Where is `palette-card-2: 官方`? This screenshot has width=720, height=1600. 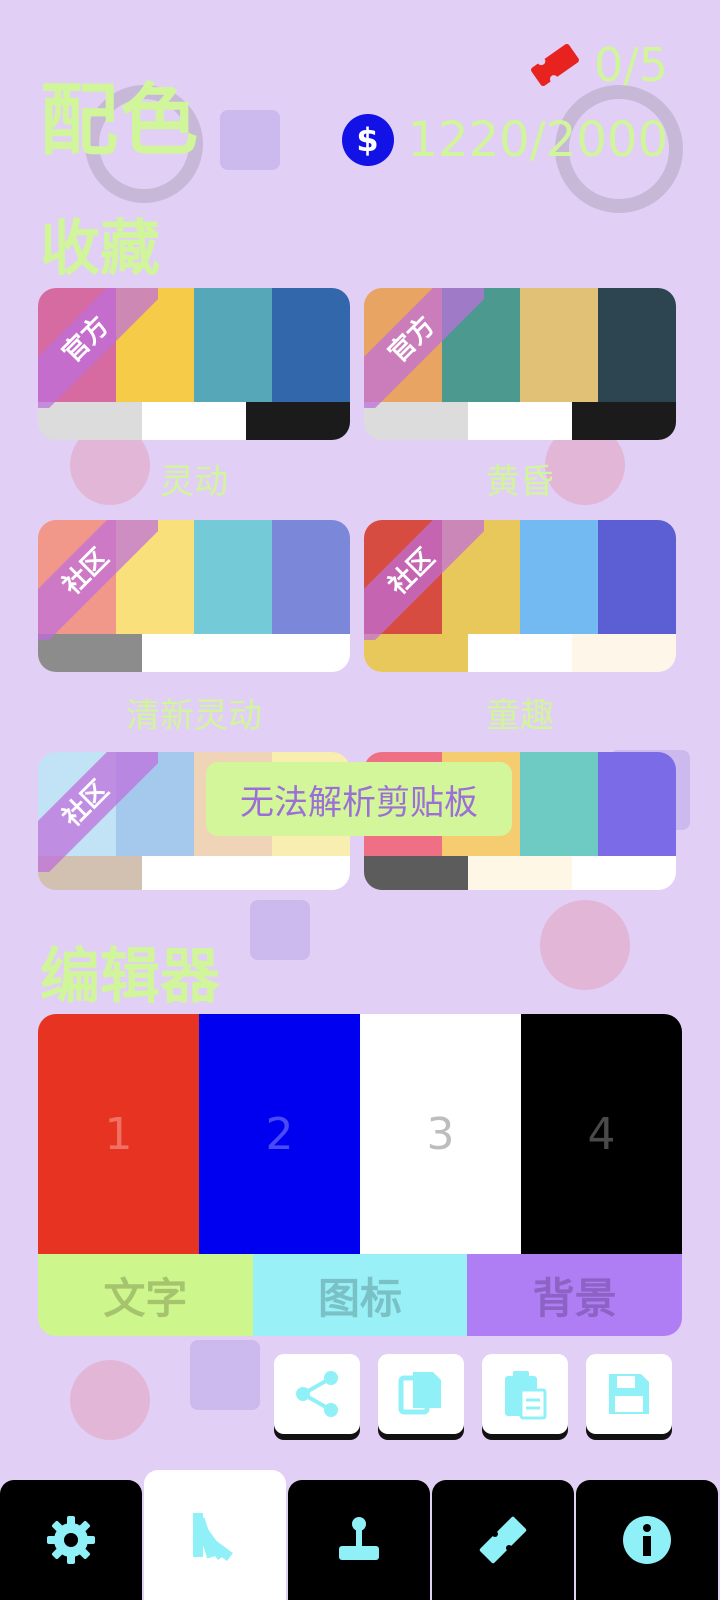 palette-card-2: 官方 is located at coordinates (520, 364).